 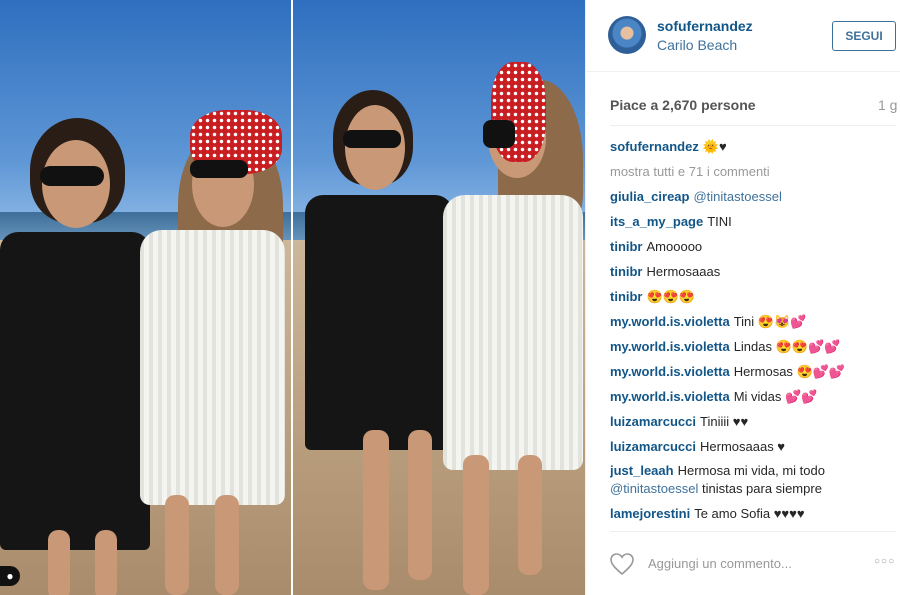 I want to click on comment-text: Hermosaaas ♥, so click(x=743, y=446).